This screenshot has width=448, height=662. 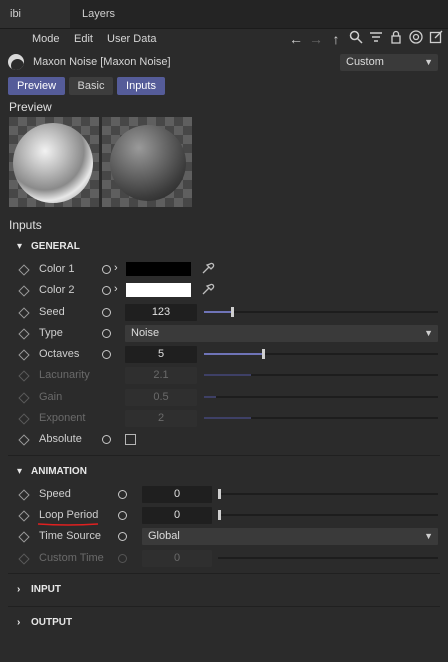 I want to click on search-icon, so click(x=356, y=39).